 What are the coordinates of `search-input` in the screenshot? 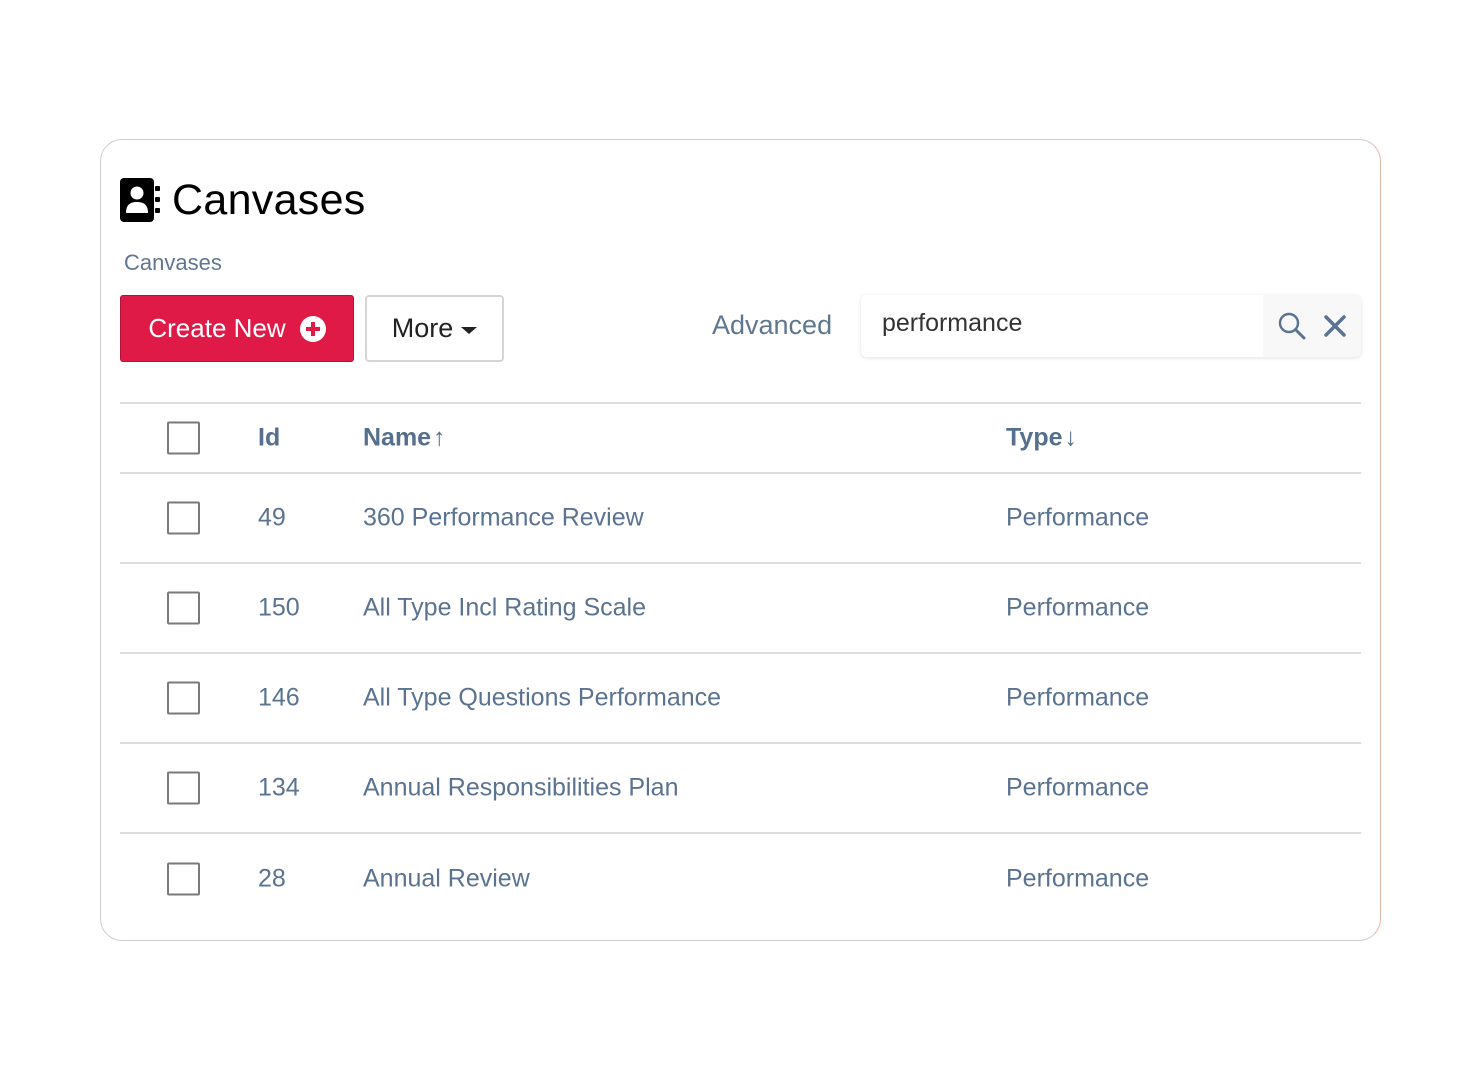 It's located at (1062, 326).